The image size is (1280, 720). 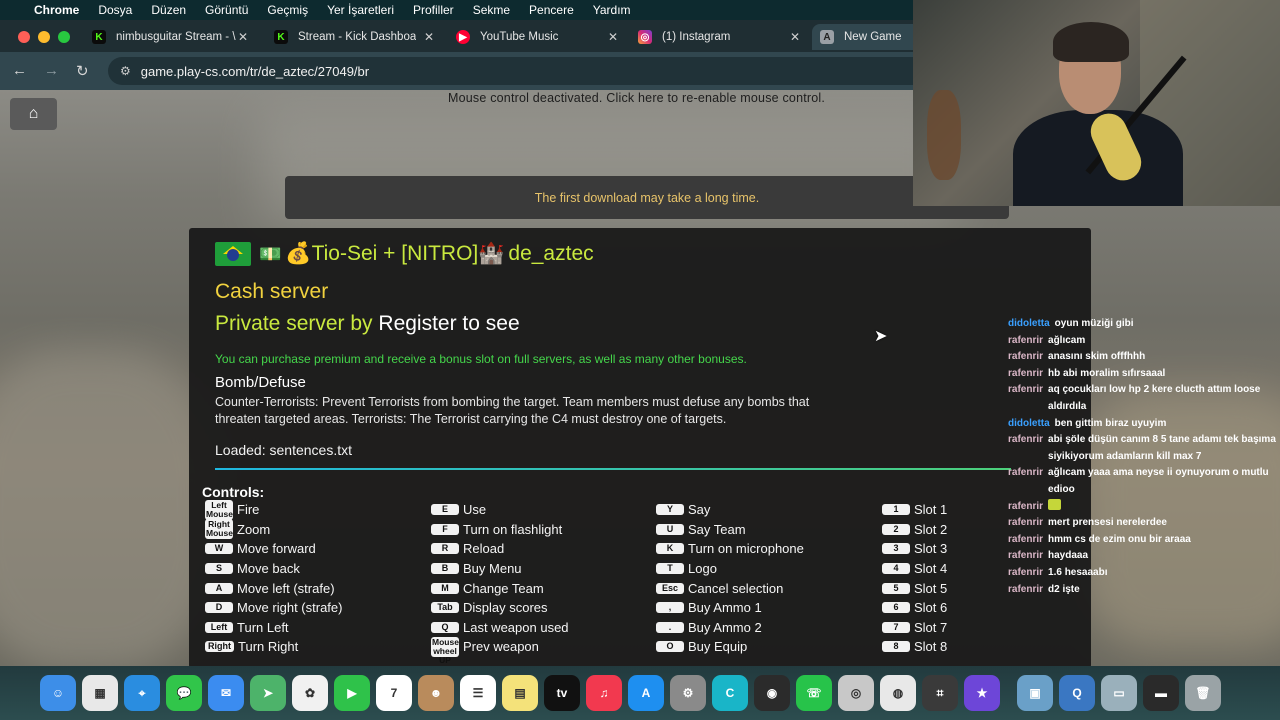 I want to click on control-row: S Move back, so click(x=273, y=569).